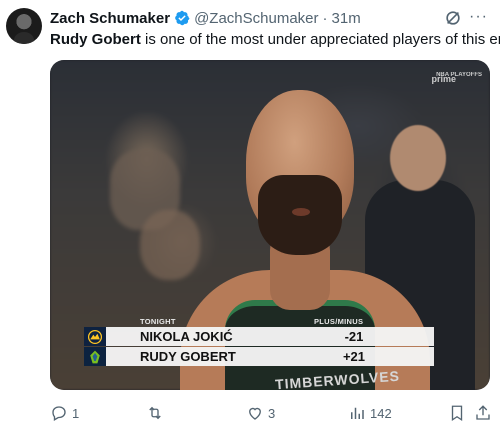 The width and height of the screenshot is (500, 440). Describe the element at coordinates (354, 356) in the screenshot. I see `overlay-plus-minus-value: +21` at that location.